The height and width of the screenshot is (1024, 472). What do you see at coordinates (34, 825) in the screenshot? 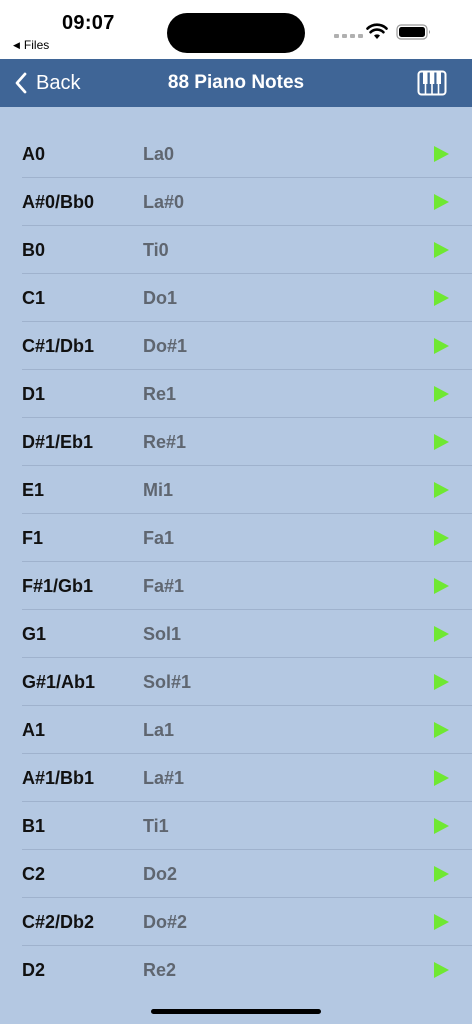
I see `note-name: B1` at bounding box center [34, 825].